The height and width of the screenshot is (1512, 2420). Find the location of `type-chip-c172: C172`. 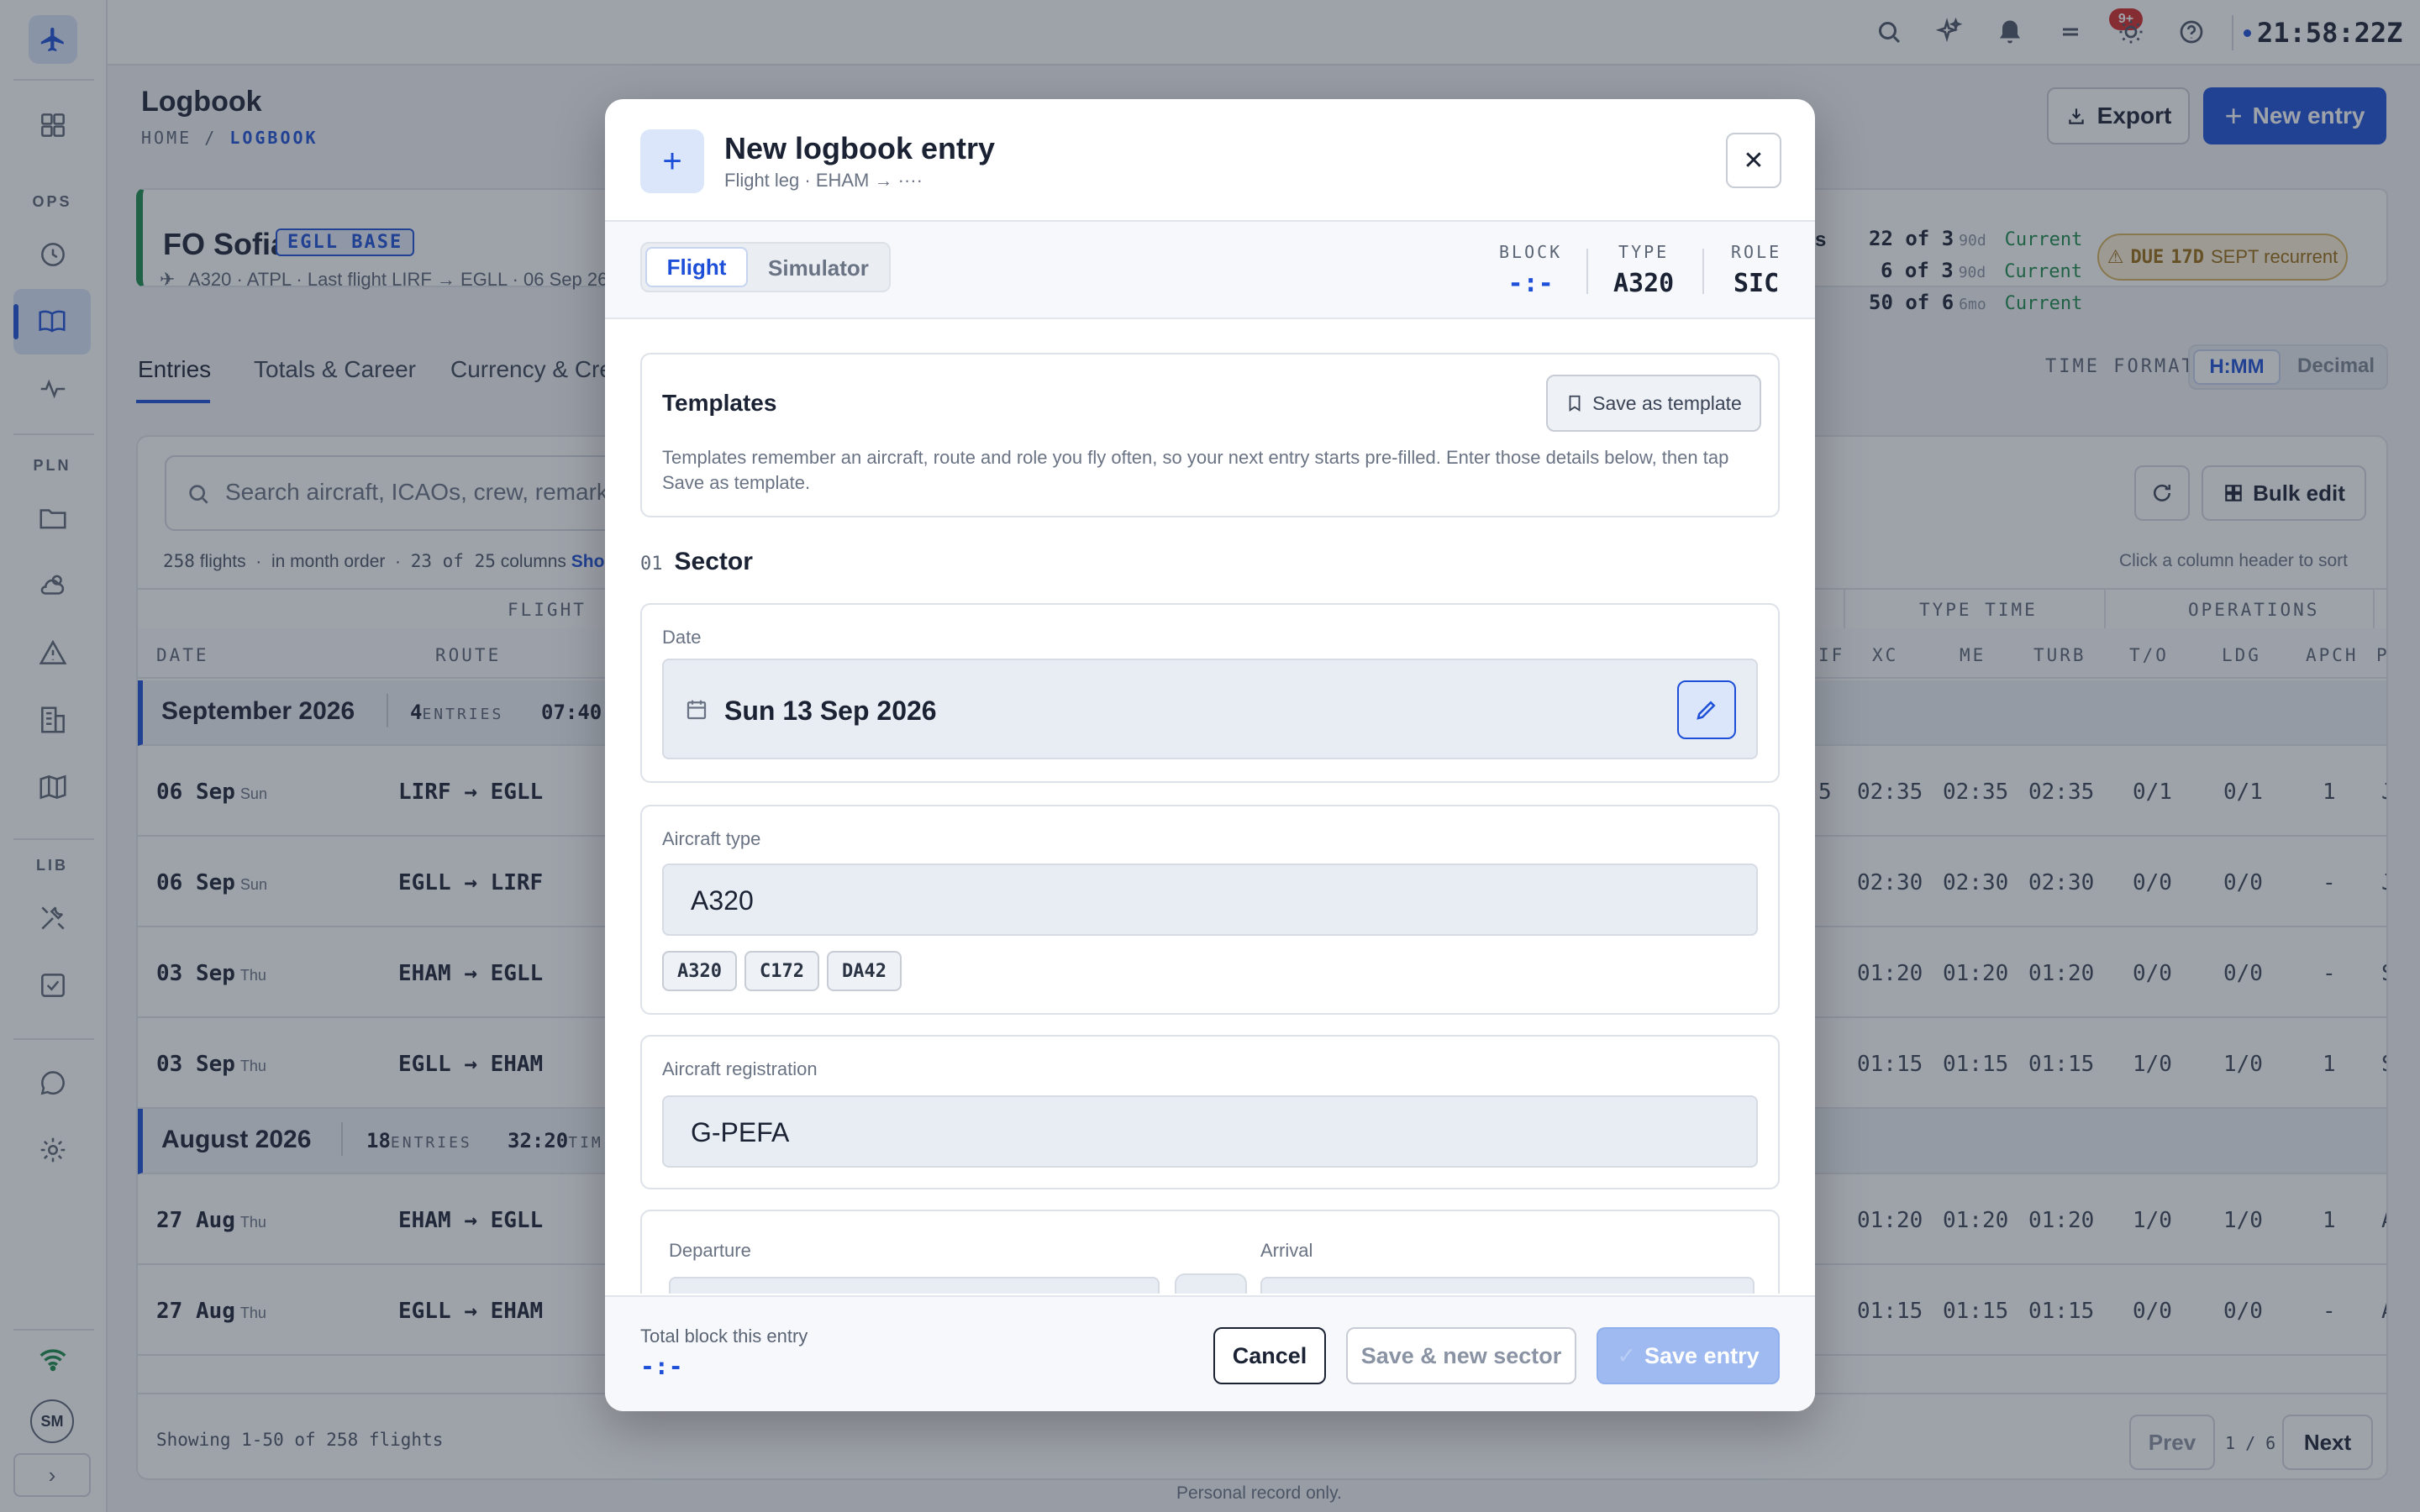

type-chip-c172: C172 is located at coordinates (781, 971).